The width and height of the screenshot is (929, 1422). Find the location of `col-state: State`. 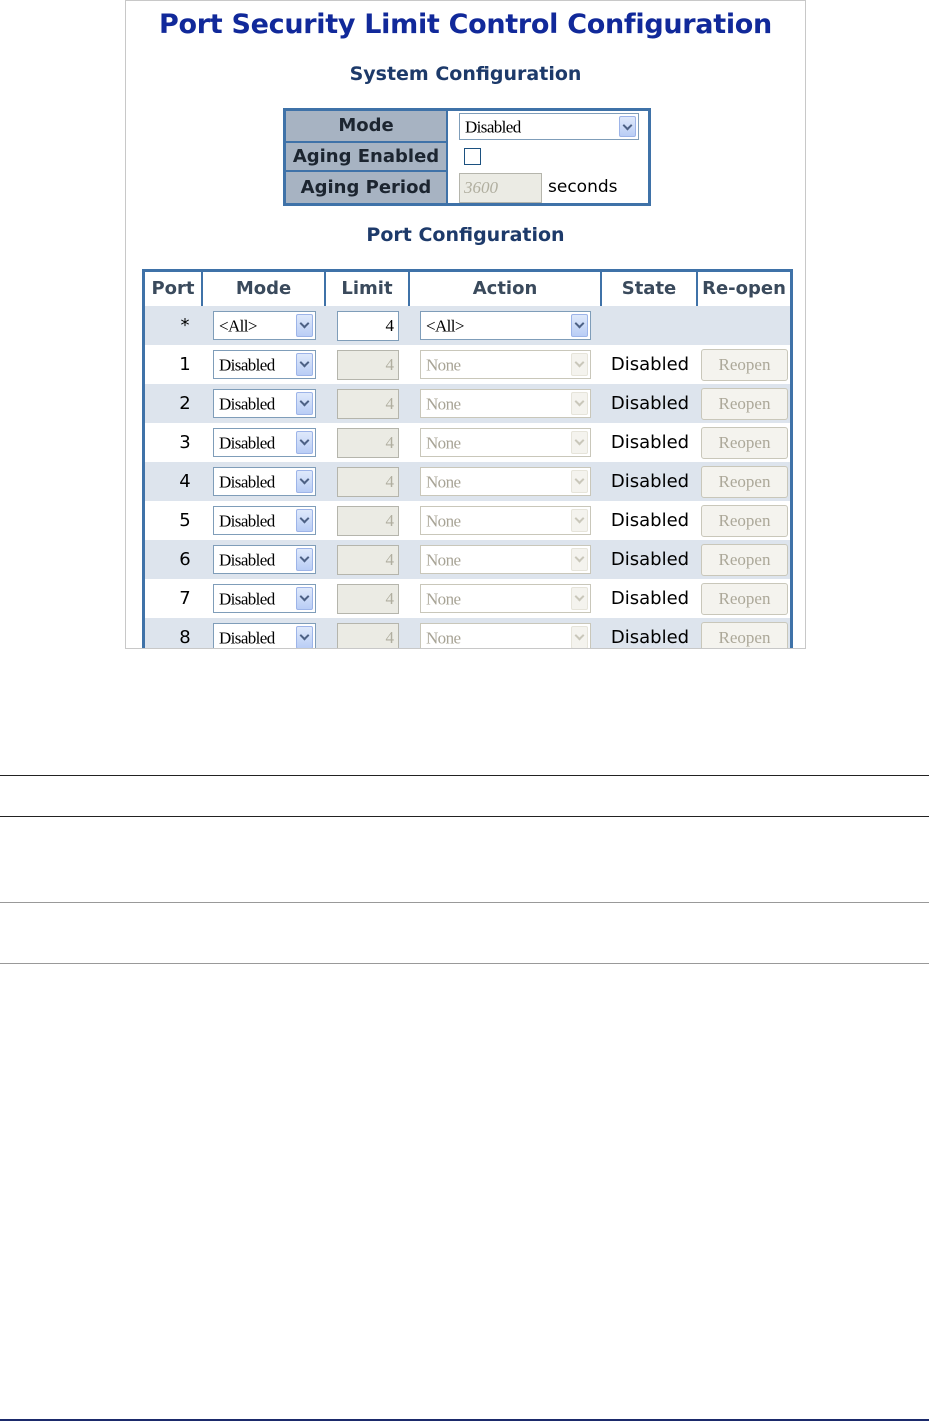

col-state: State is located at coordinates (650, 289).